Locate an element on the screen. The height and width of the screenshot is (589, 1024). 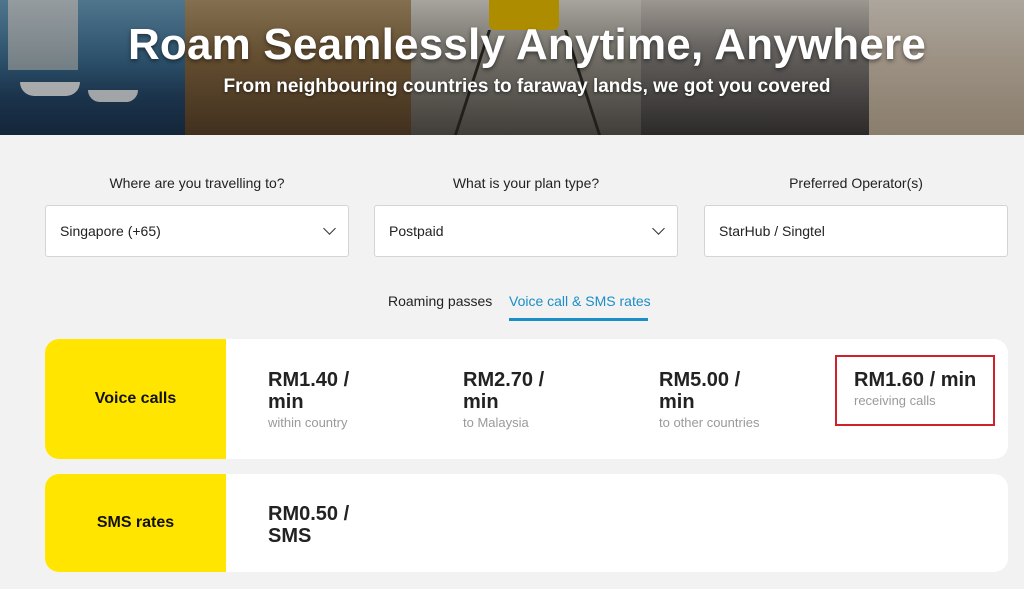
rate-to-other-countries: RM5.00 / min to other countries is located at coordinates (709, 399).